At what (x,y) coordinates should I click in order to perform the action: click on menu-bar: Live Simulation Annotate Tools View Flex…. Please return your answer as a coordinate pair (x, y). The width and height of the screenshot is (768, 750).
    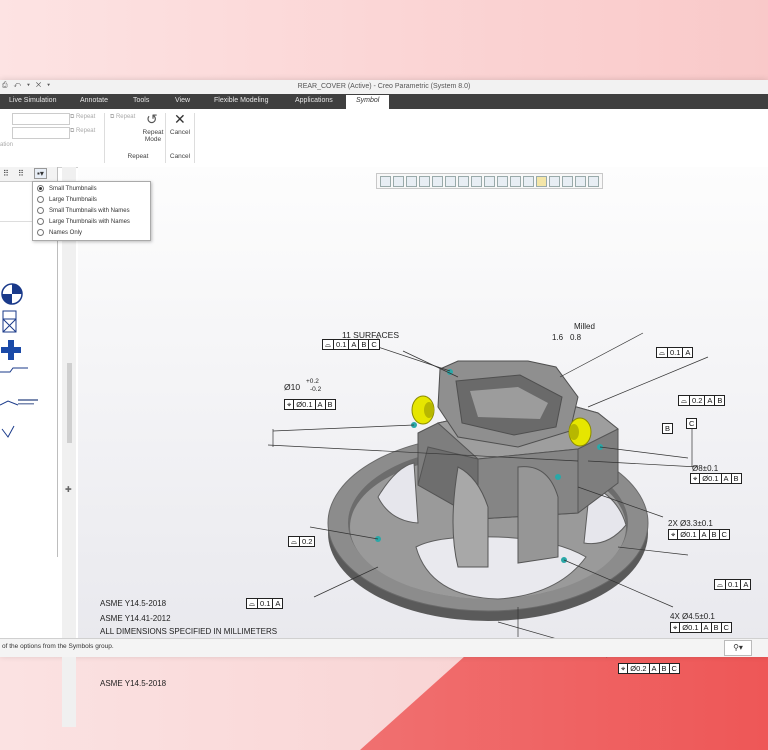
    Looking at the image, I should click on (384, 101).